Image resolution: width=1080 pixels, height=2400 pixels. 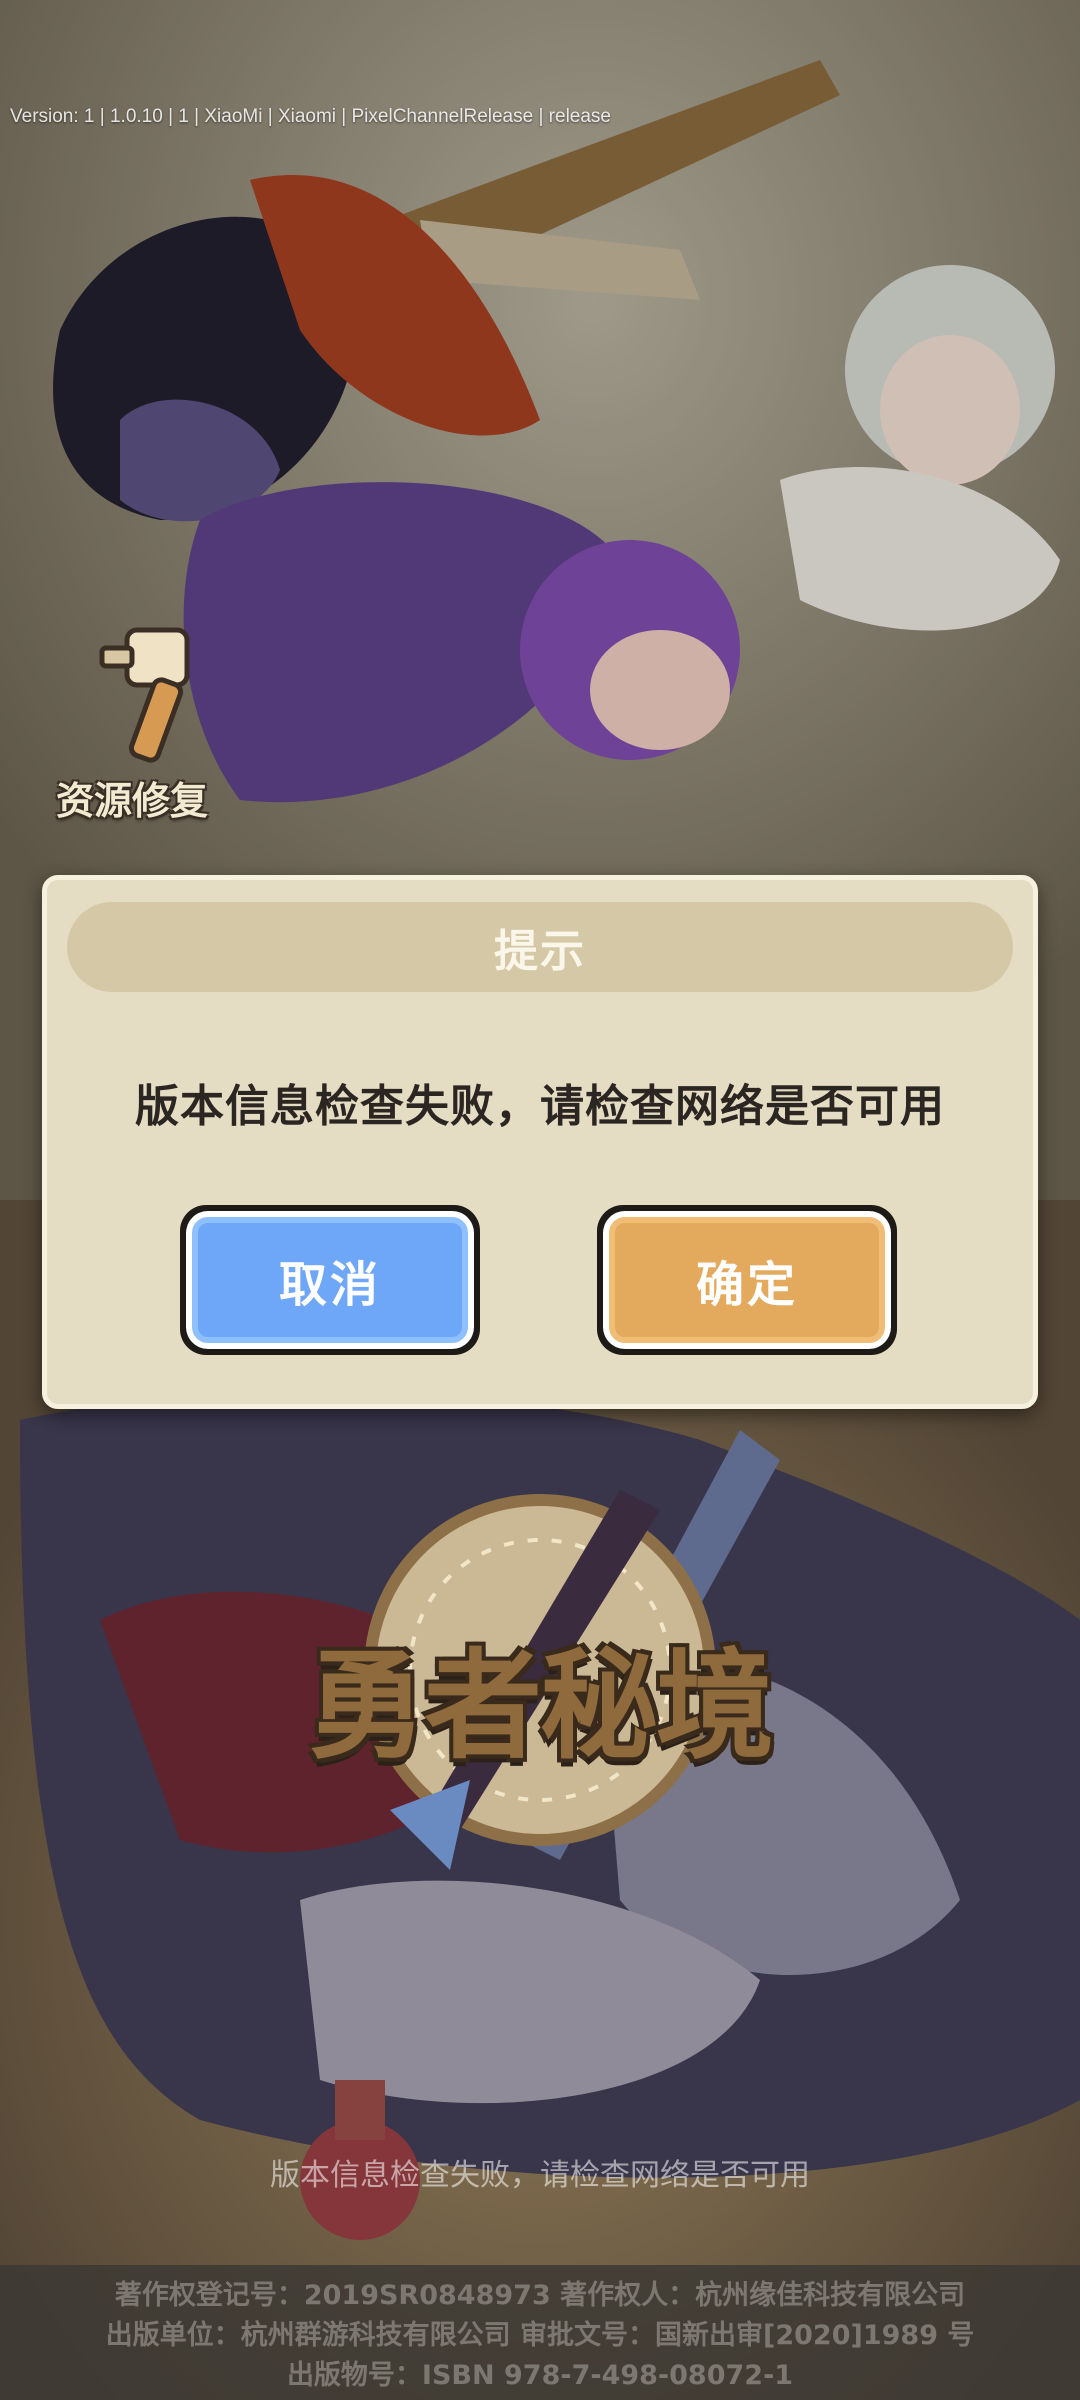 I want to click on cancel-button-label: 取消, so click(x=330, y=1280).